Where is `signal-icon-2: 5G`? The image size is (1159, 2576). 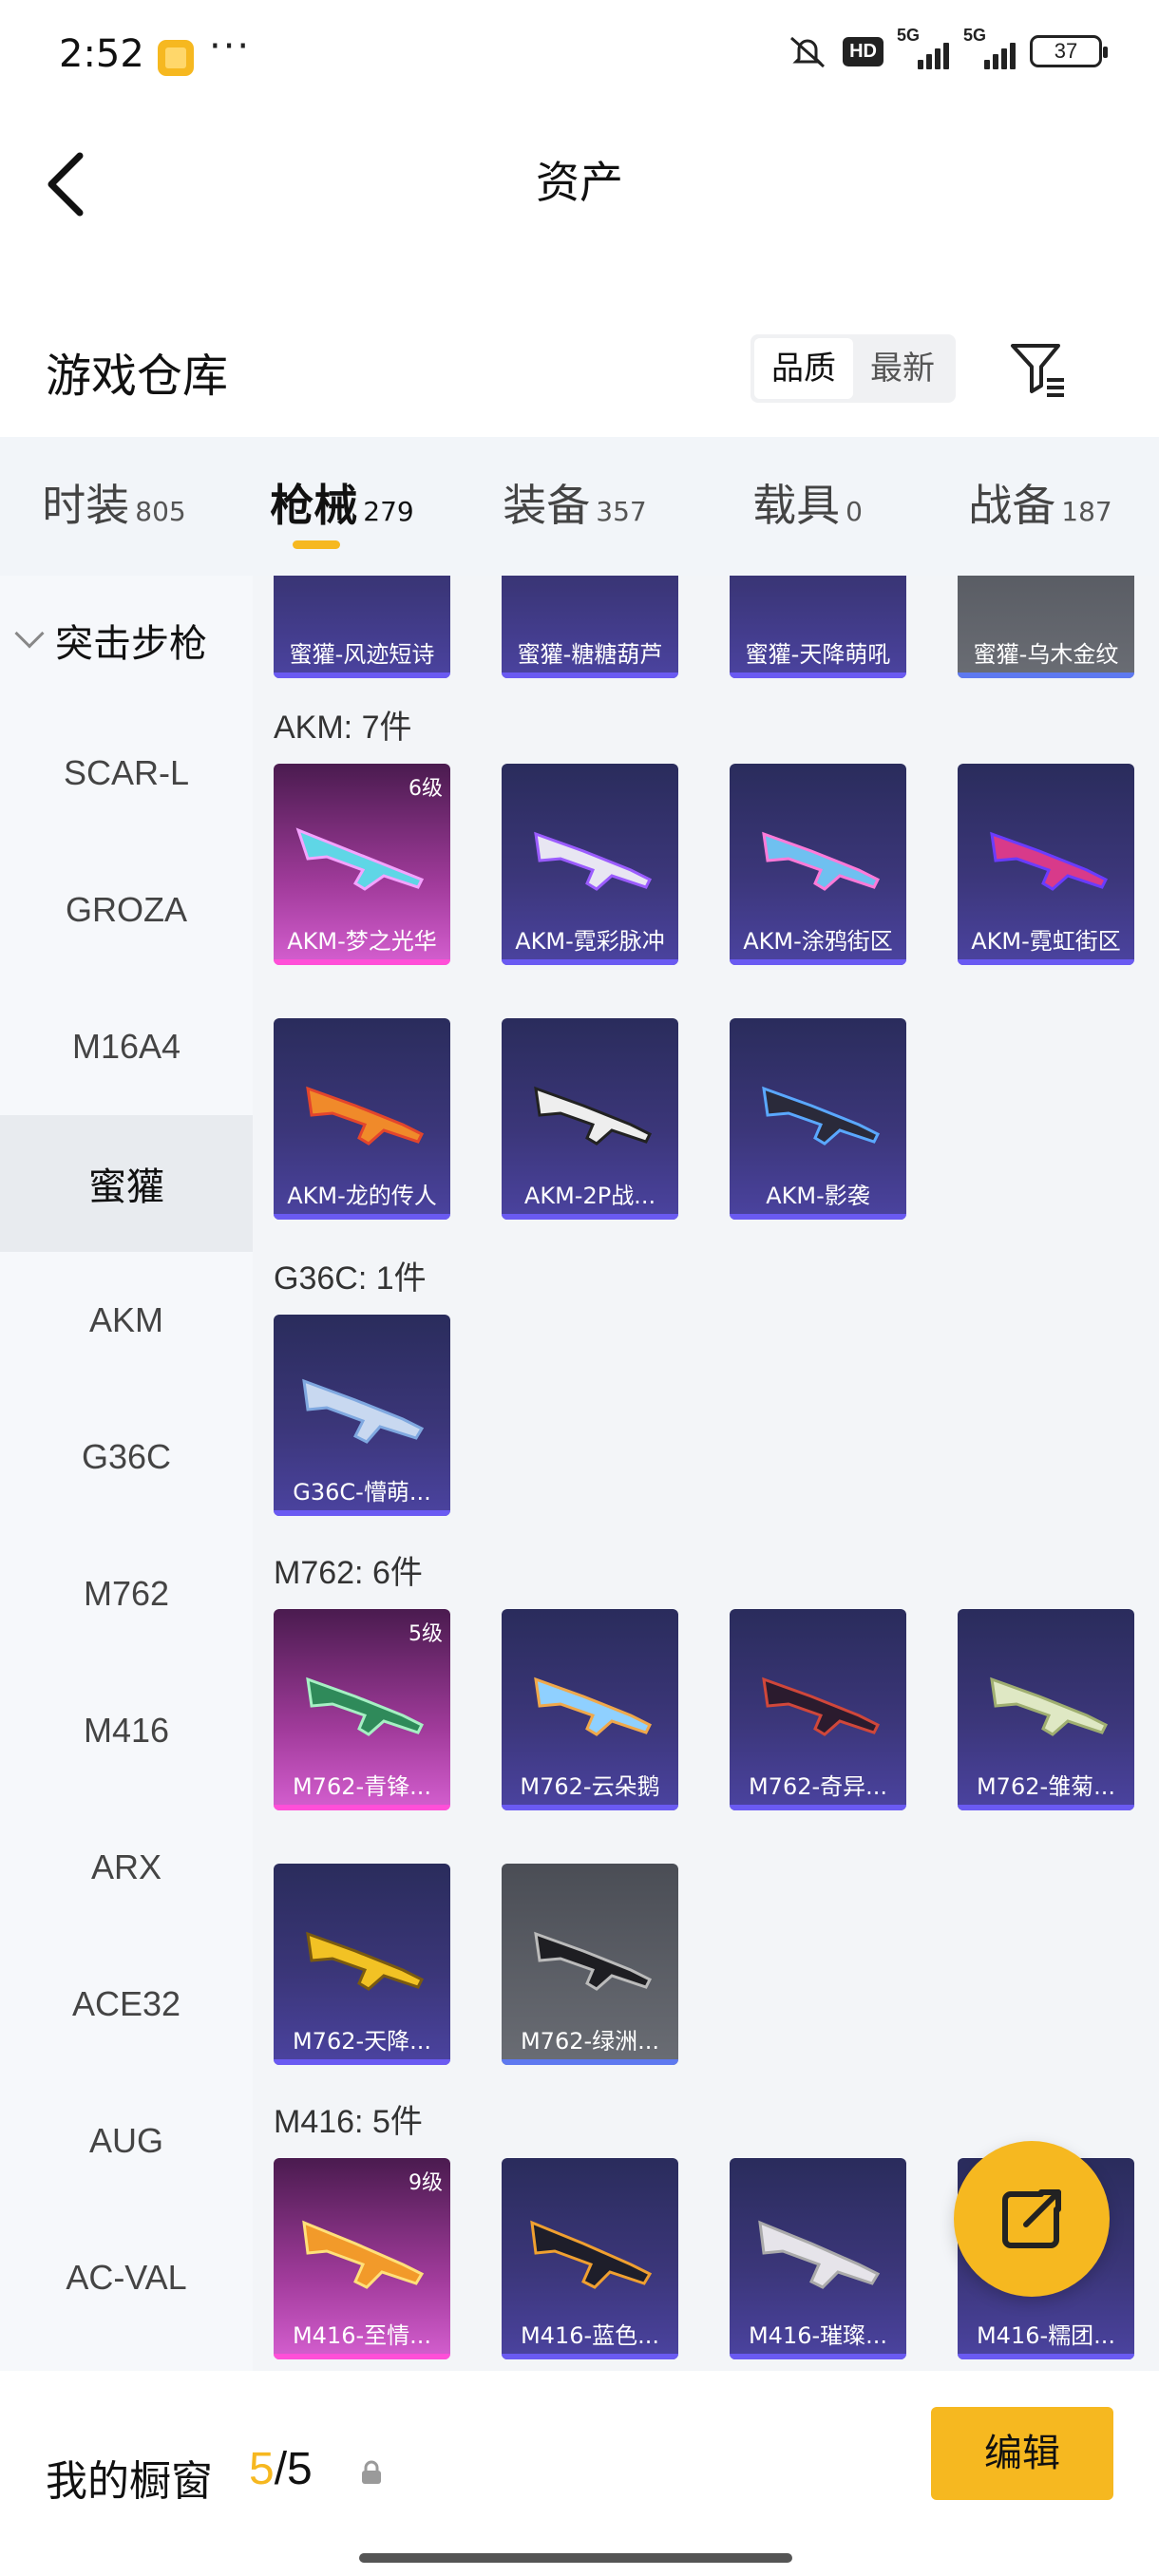
signal-icon-2: 5G is located at coordinates (989, 47).